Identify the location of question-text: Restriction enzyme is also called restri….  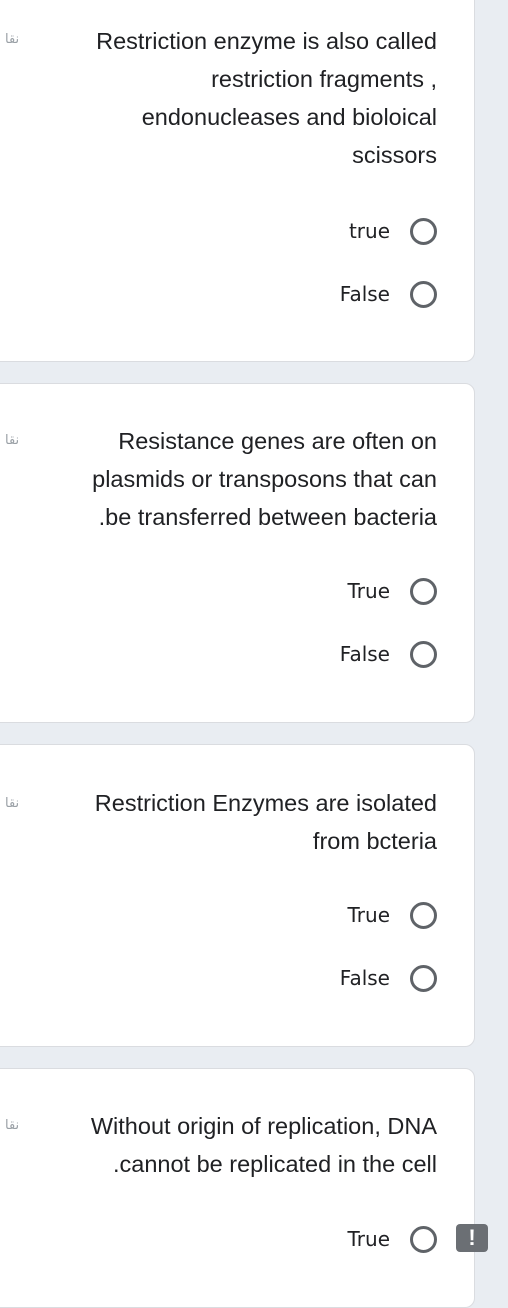
(266, 98).